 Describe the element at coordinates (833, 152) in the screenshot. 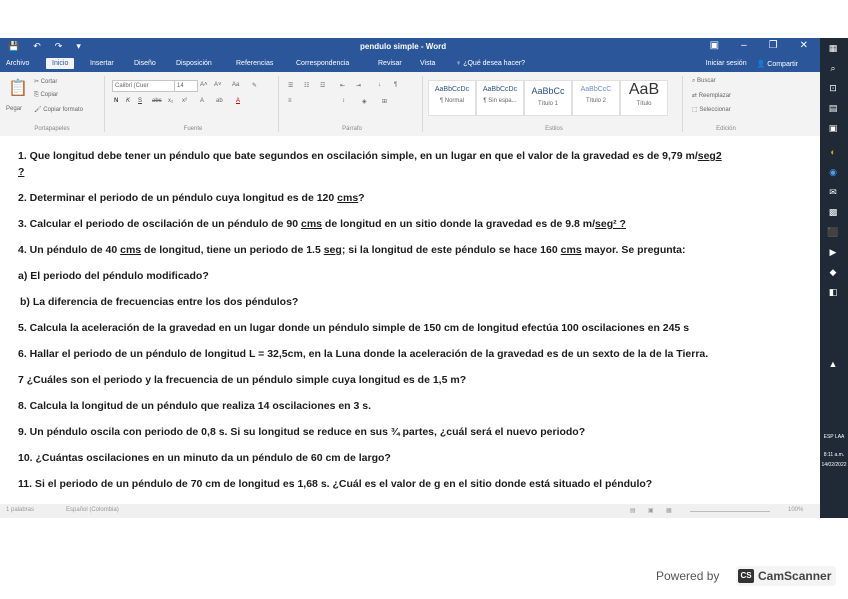

I see `chrome-icon: ◐` at that location.